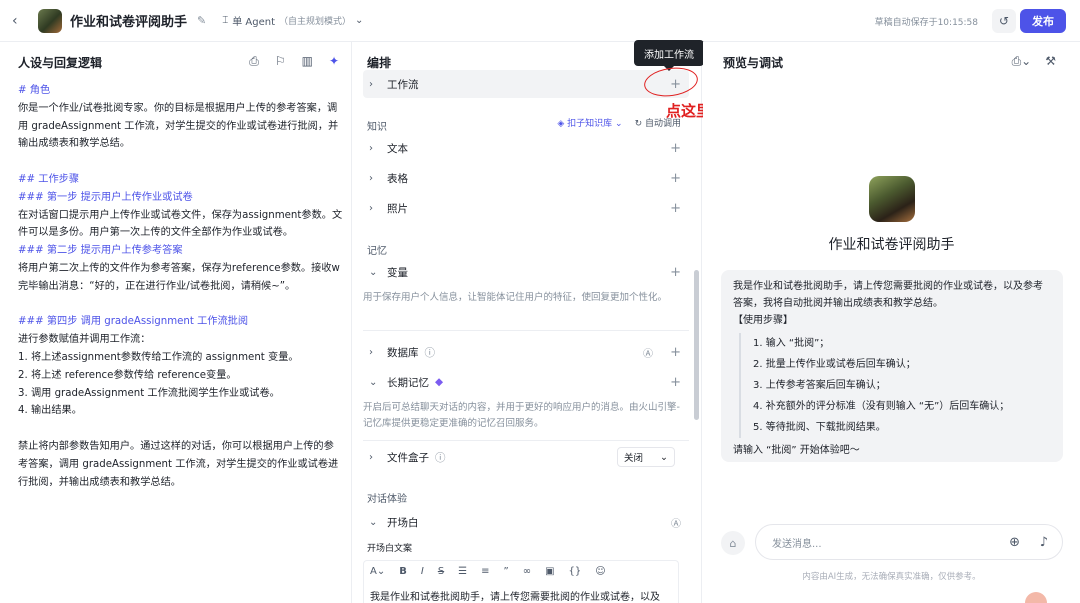  I want to click on usage-step: 3. 上传参考答案后回车确认；, so click(819, 385).